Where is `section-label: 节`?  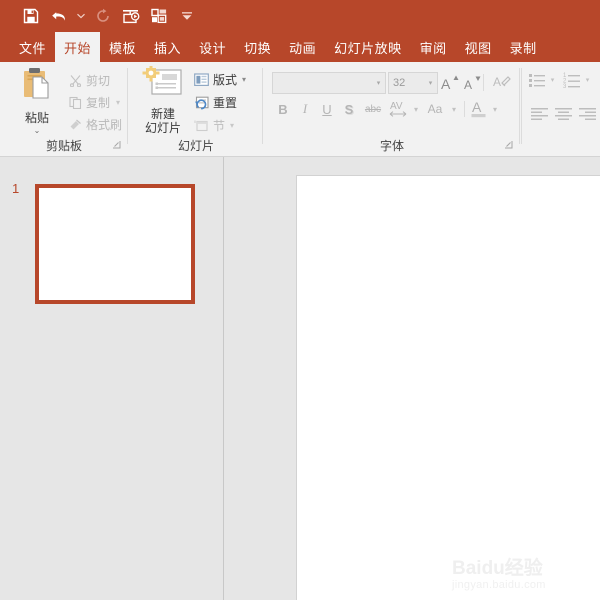
section-label: 节 is located at coordinates (219, 126).